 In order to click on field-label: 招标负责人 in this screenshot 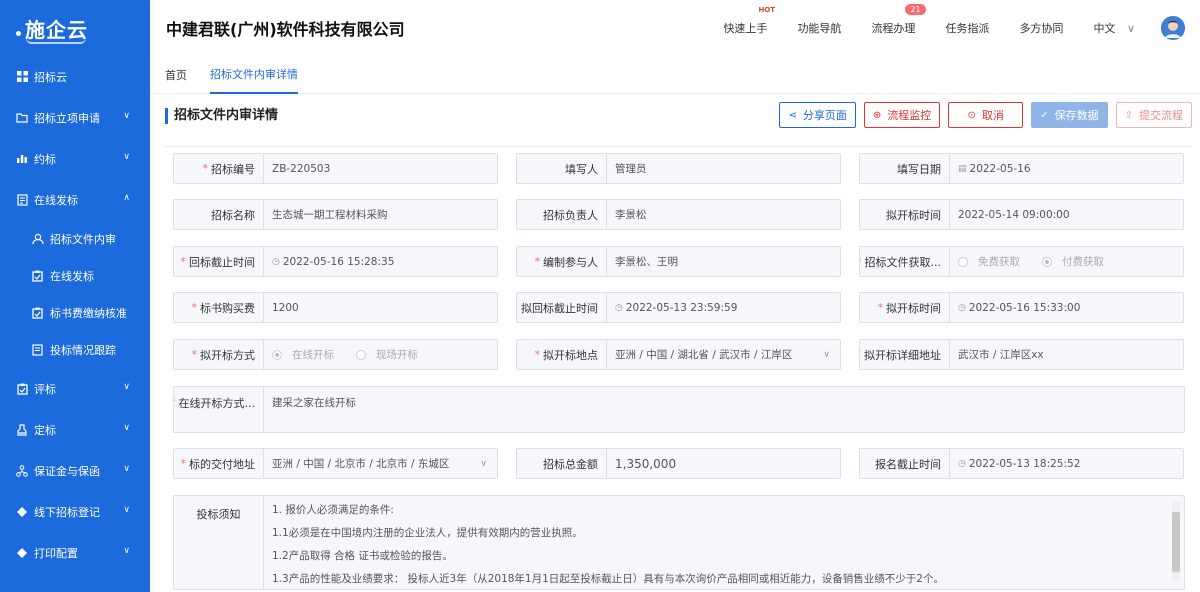, I will do `click(562, 214)`.